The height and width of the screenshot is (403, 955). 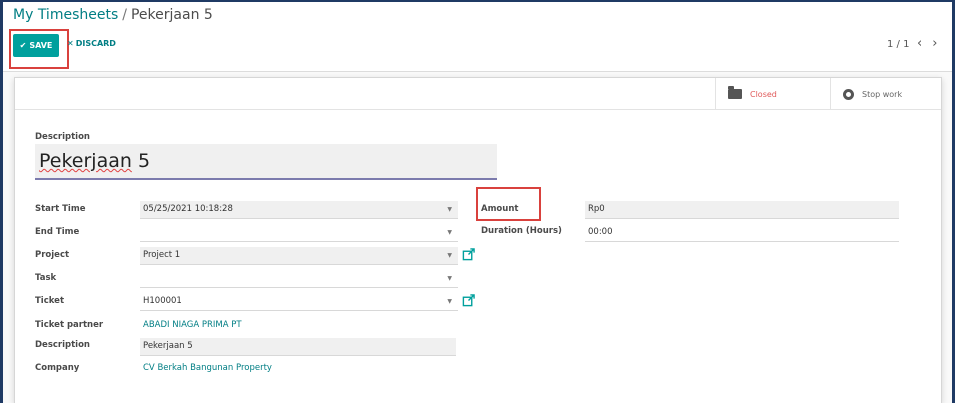 I want to click on chevron-right-icon: ›, so click(x=934, y=43).